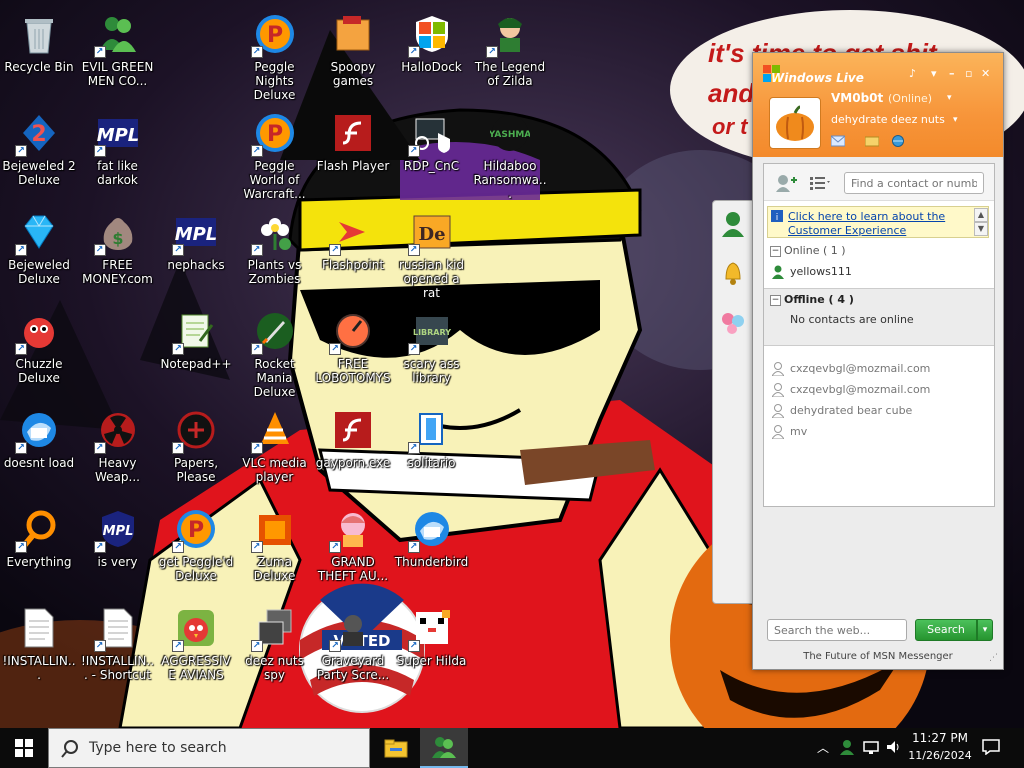 The image size is (1024, 768). What do you see at coordinates (821, 271) in the screenshot?
I see `contact-item: yellows111` at bounding box center [821, 271].